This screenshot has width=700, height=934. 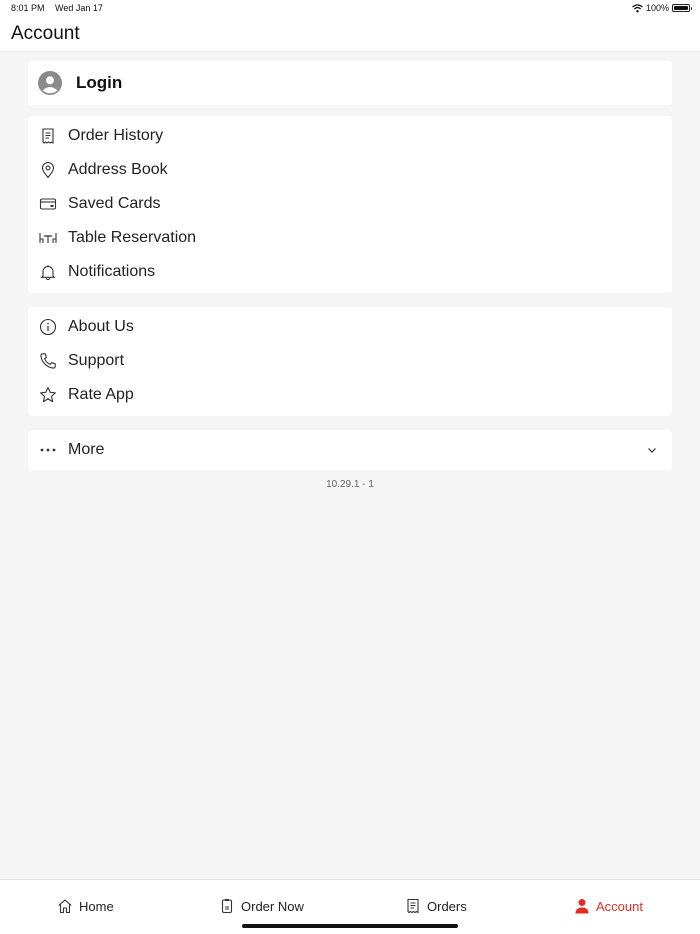 I want to click on menu-item-label: Table Reservation, so click(x=132, y=237).